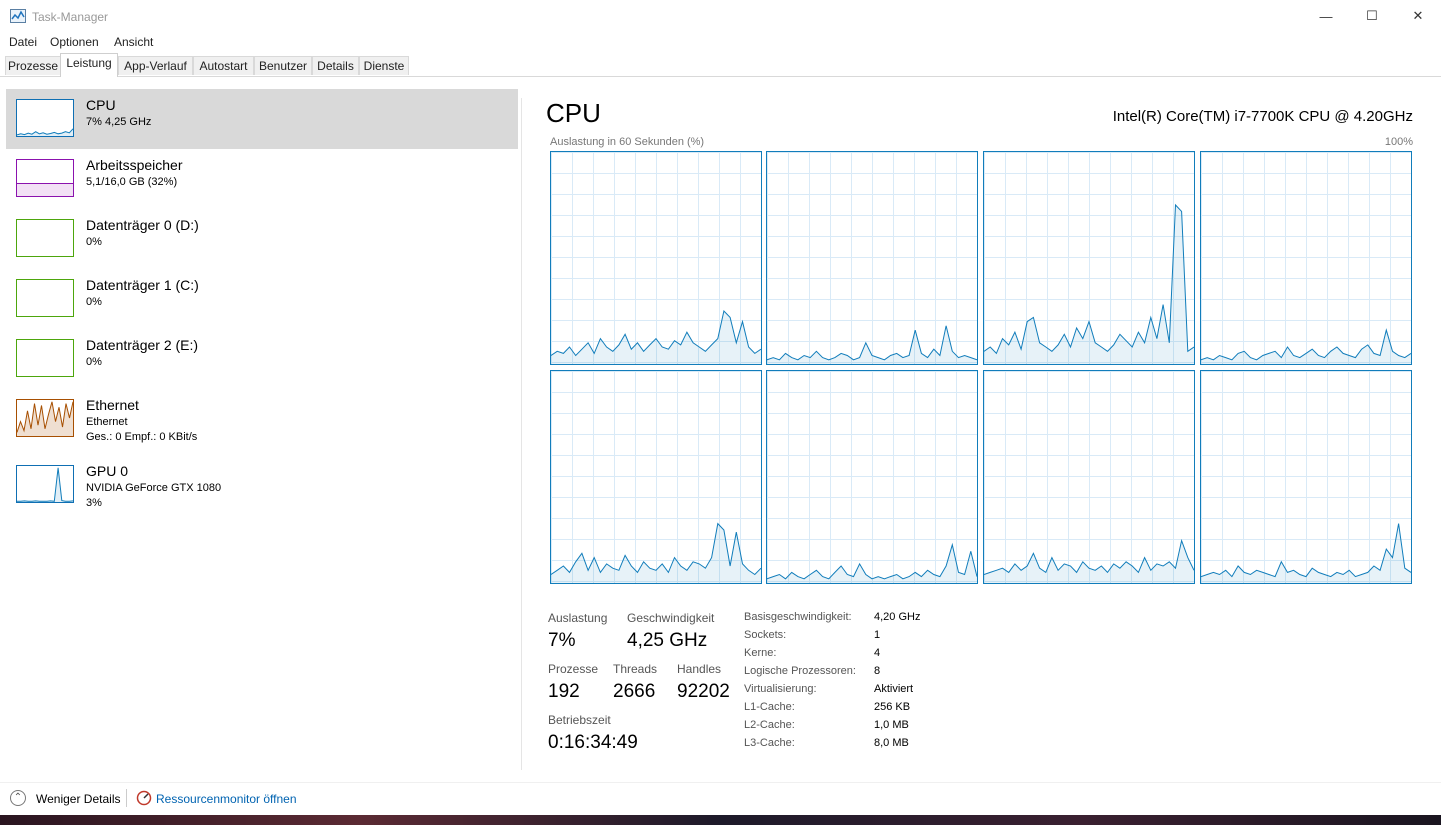 Image resolution: width=1441 pixels, height=825 pixels. What do you see at coordinates (142, 345) in the screenshot?
I see `sidebar-item-title: Datenträger 2 (E:)` at bounding box center [142, 345].